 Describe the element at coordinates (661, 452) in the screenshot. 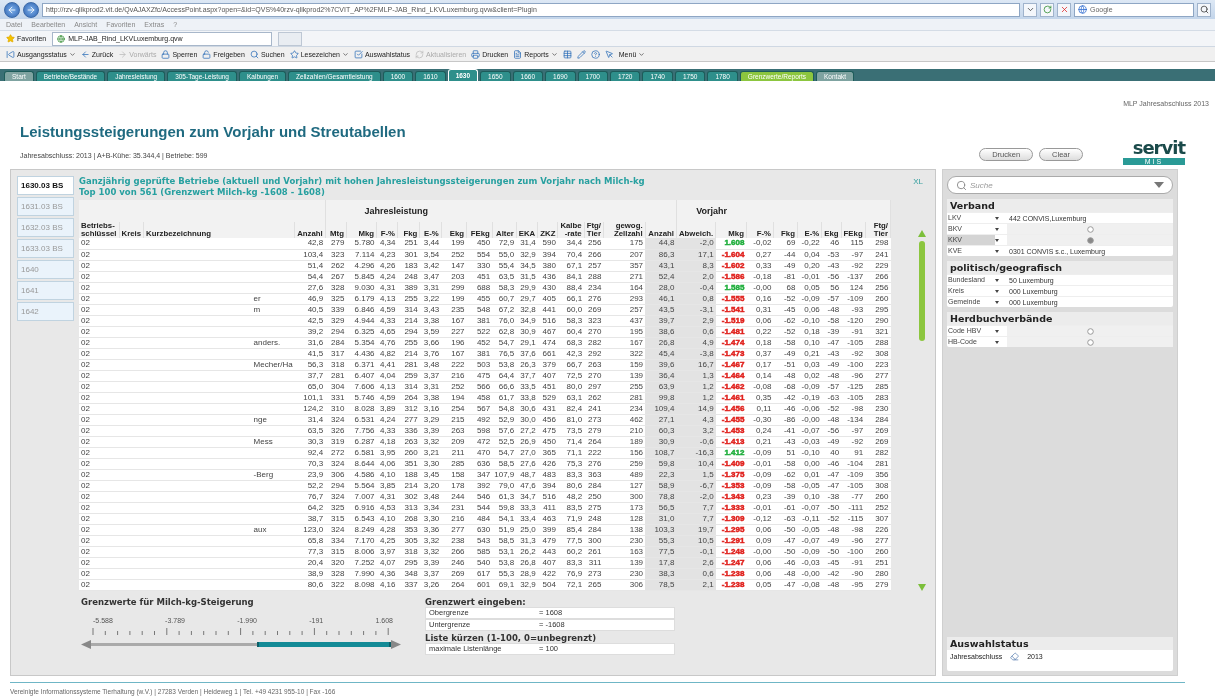

I see `table-cell: 108,7` at that location.